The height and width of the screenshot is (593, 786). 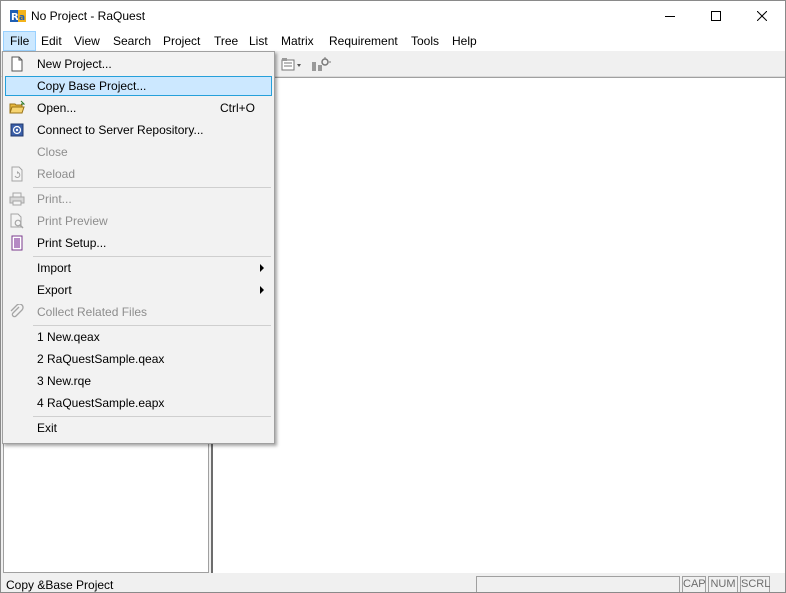 I want to click on menu-item-open: Open... Ctrl+O, so click(x=138, y=108).